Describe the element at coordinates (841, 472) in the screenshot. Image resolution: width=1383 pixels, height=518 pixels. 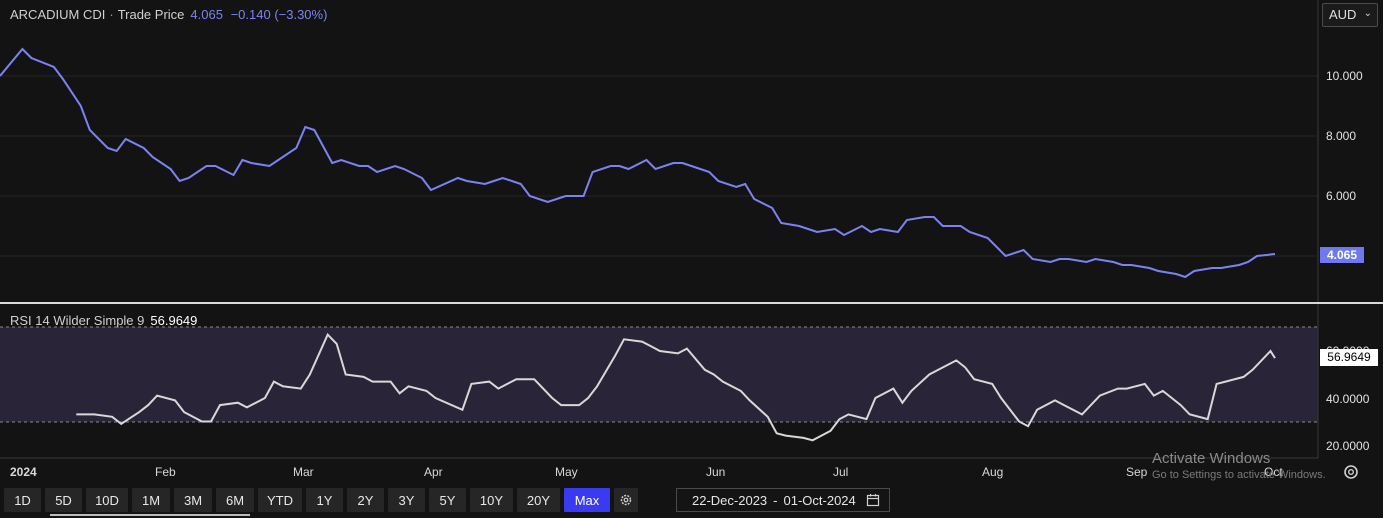
I see `x-axis-label: Jul` at that location.